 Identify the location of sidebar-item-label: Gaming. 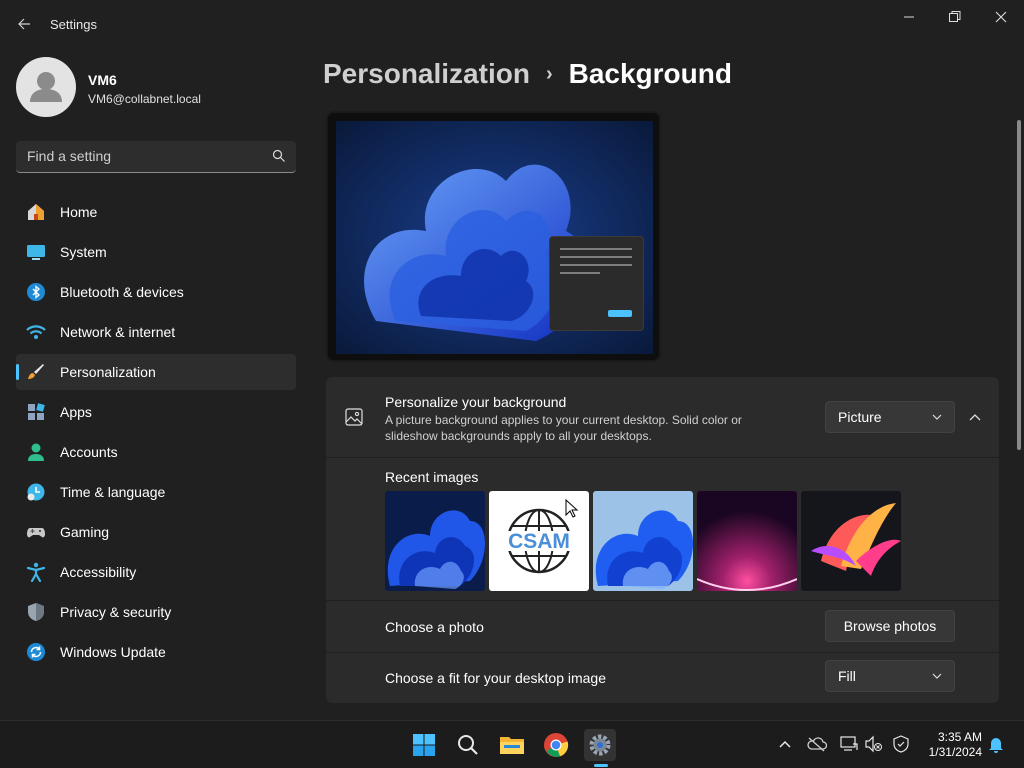
(85, 532).